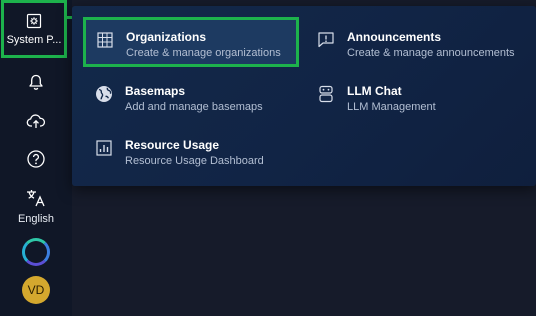  I want to click on loading-indicator, so click(36, 252).